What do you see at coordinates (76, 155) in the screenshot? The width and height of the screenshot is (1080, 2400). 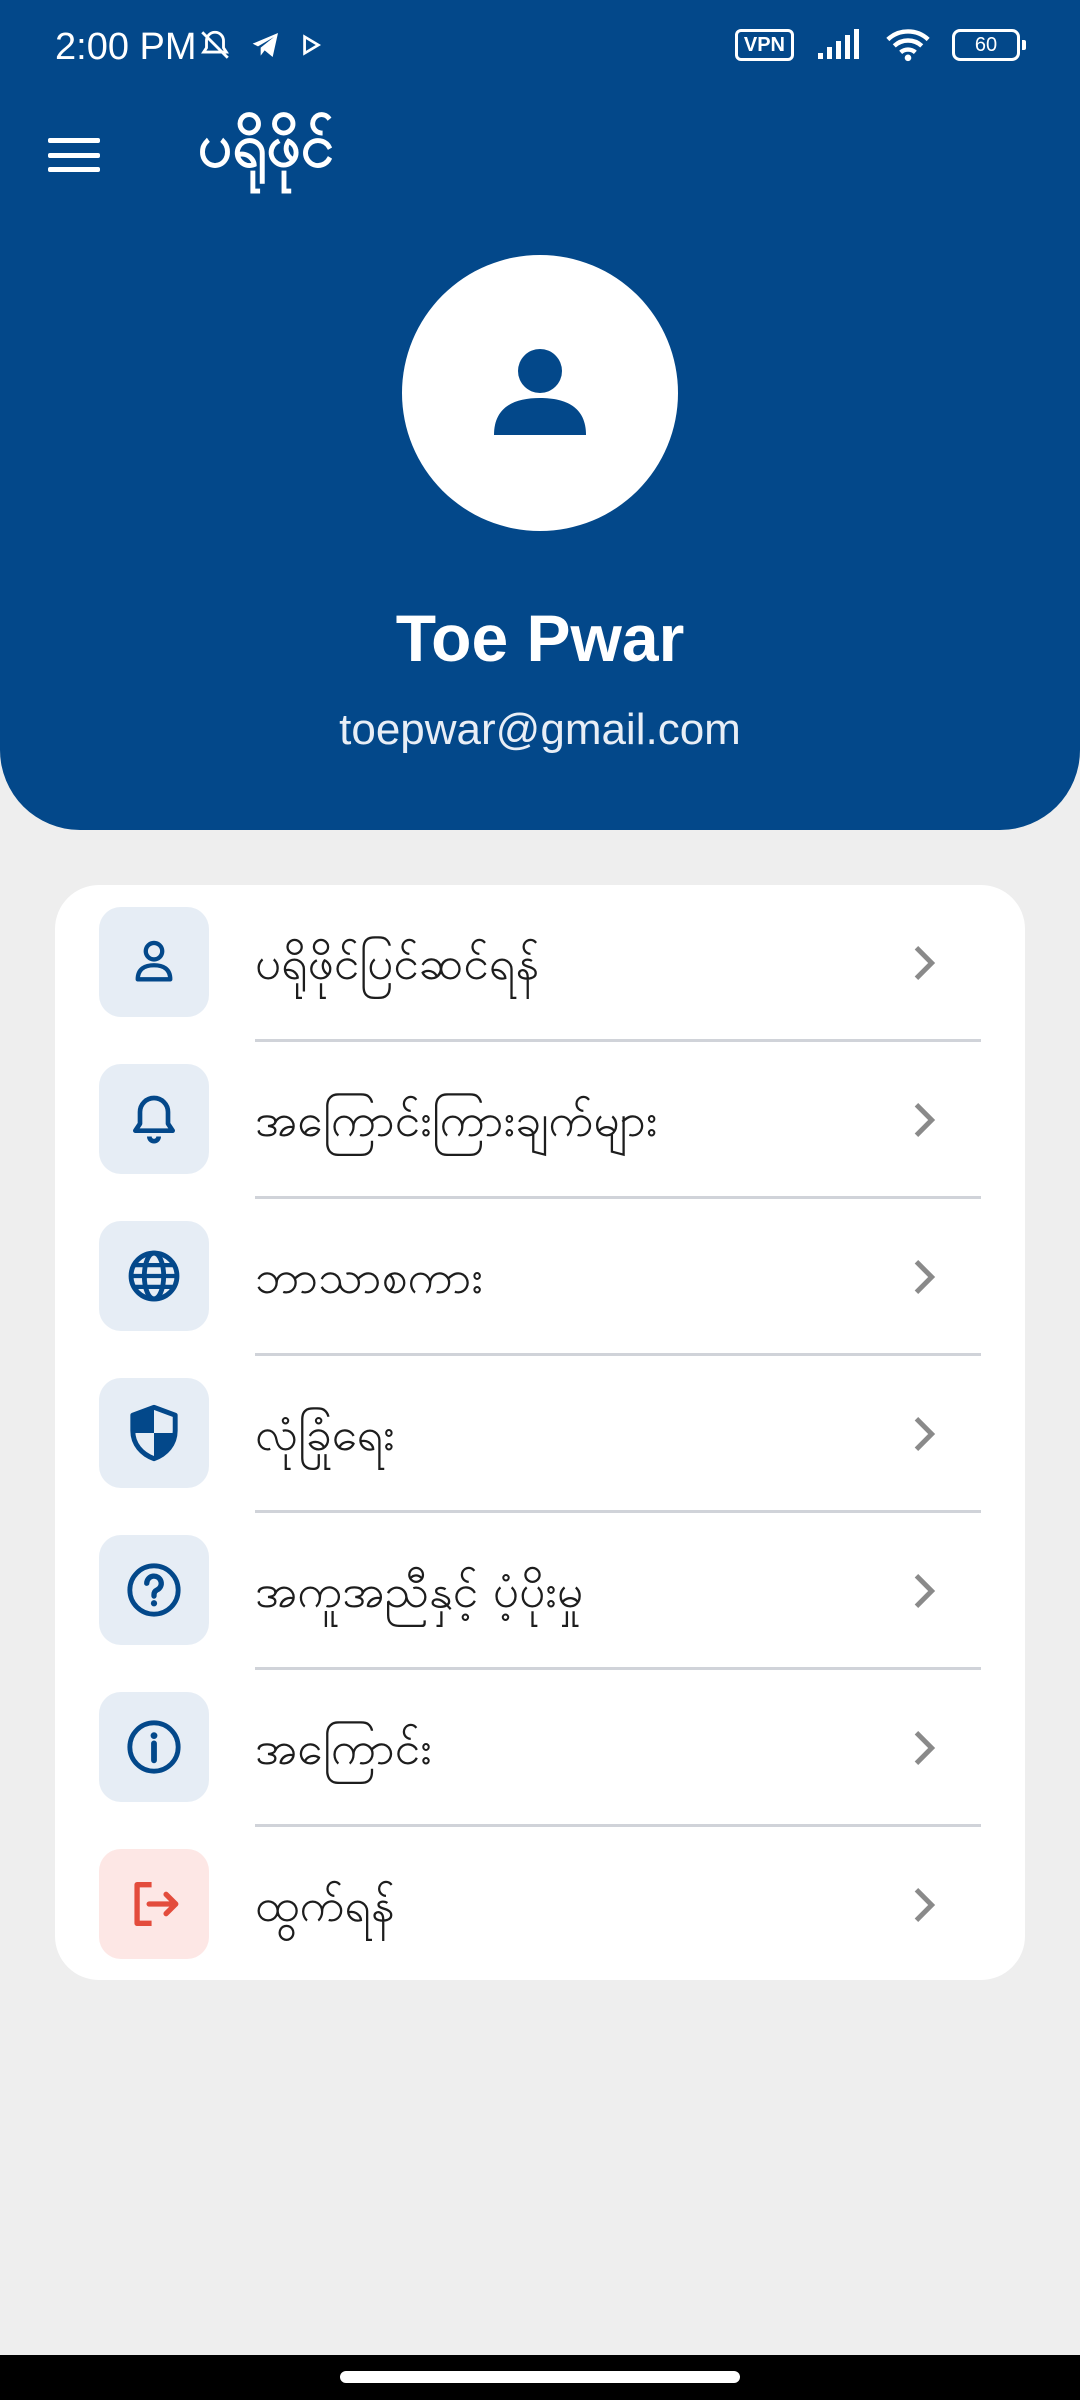 I see `hamburger-menu-icon` at bounding box center [76, 155].